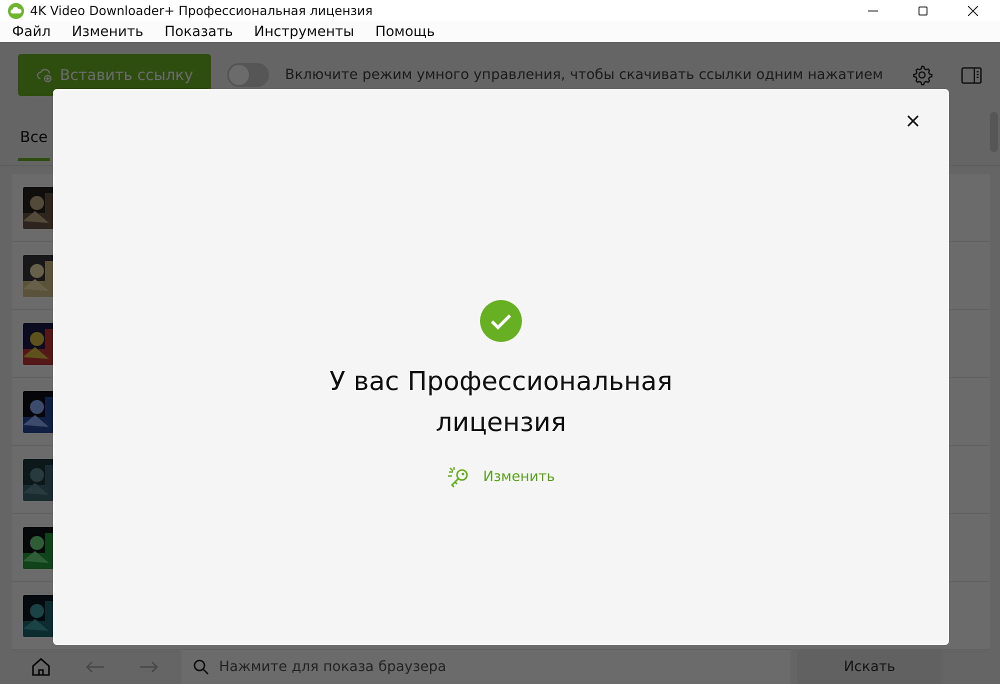 The width and height of the screenshot is (1000, 684). I want to click on app-logo-icon, so click(16, 10).